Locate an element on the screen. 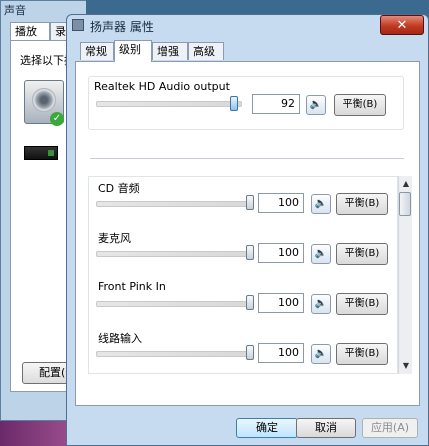 This screenshot has width=429, height=446. cancel-button: 取消 is located at coordinates (326, 428).